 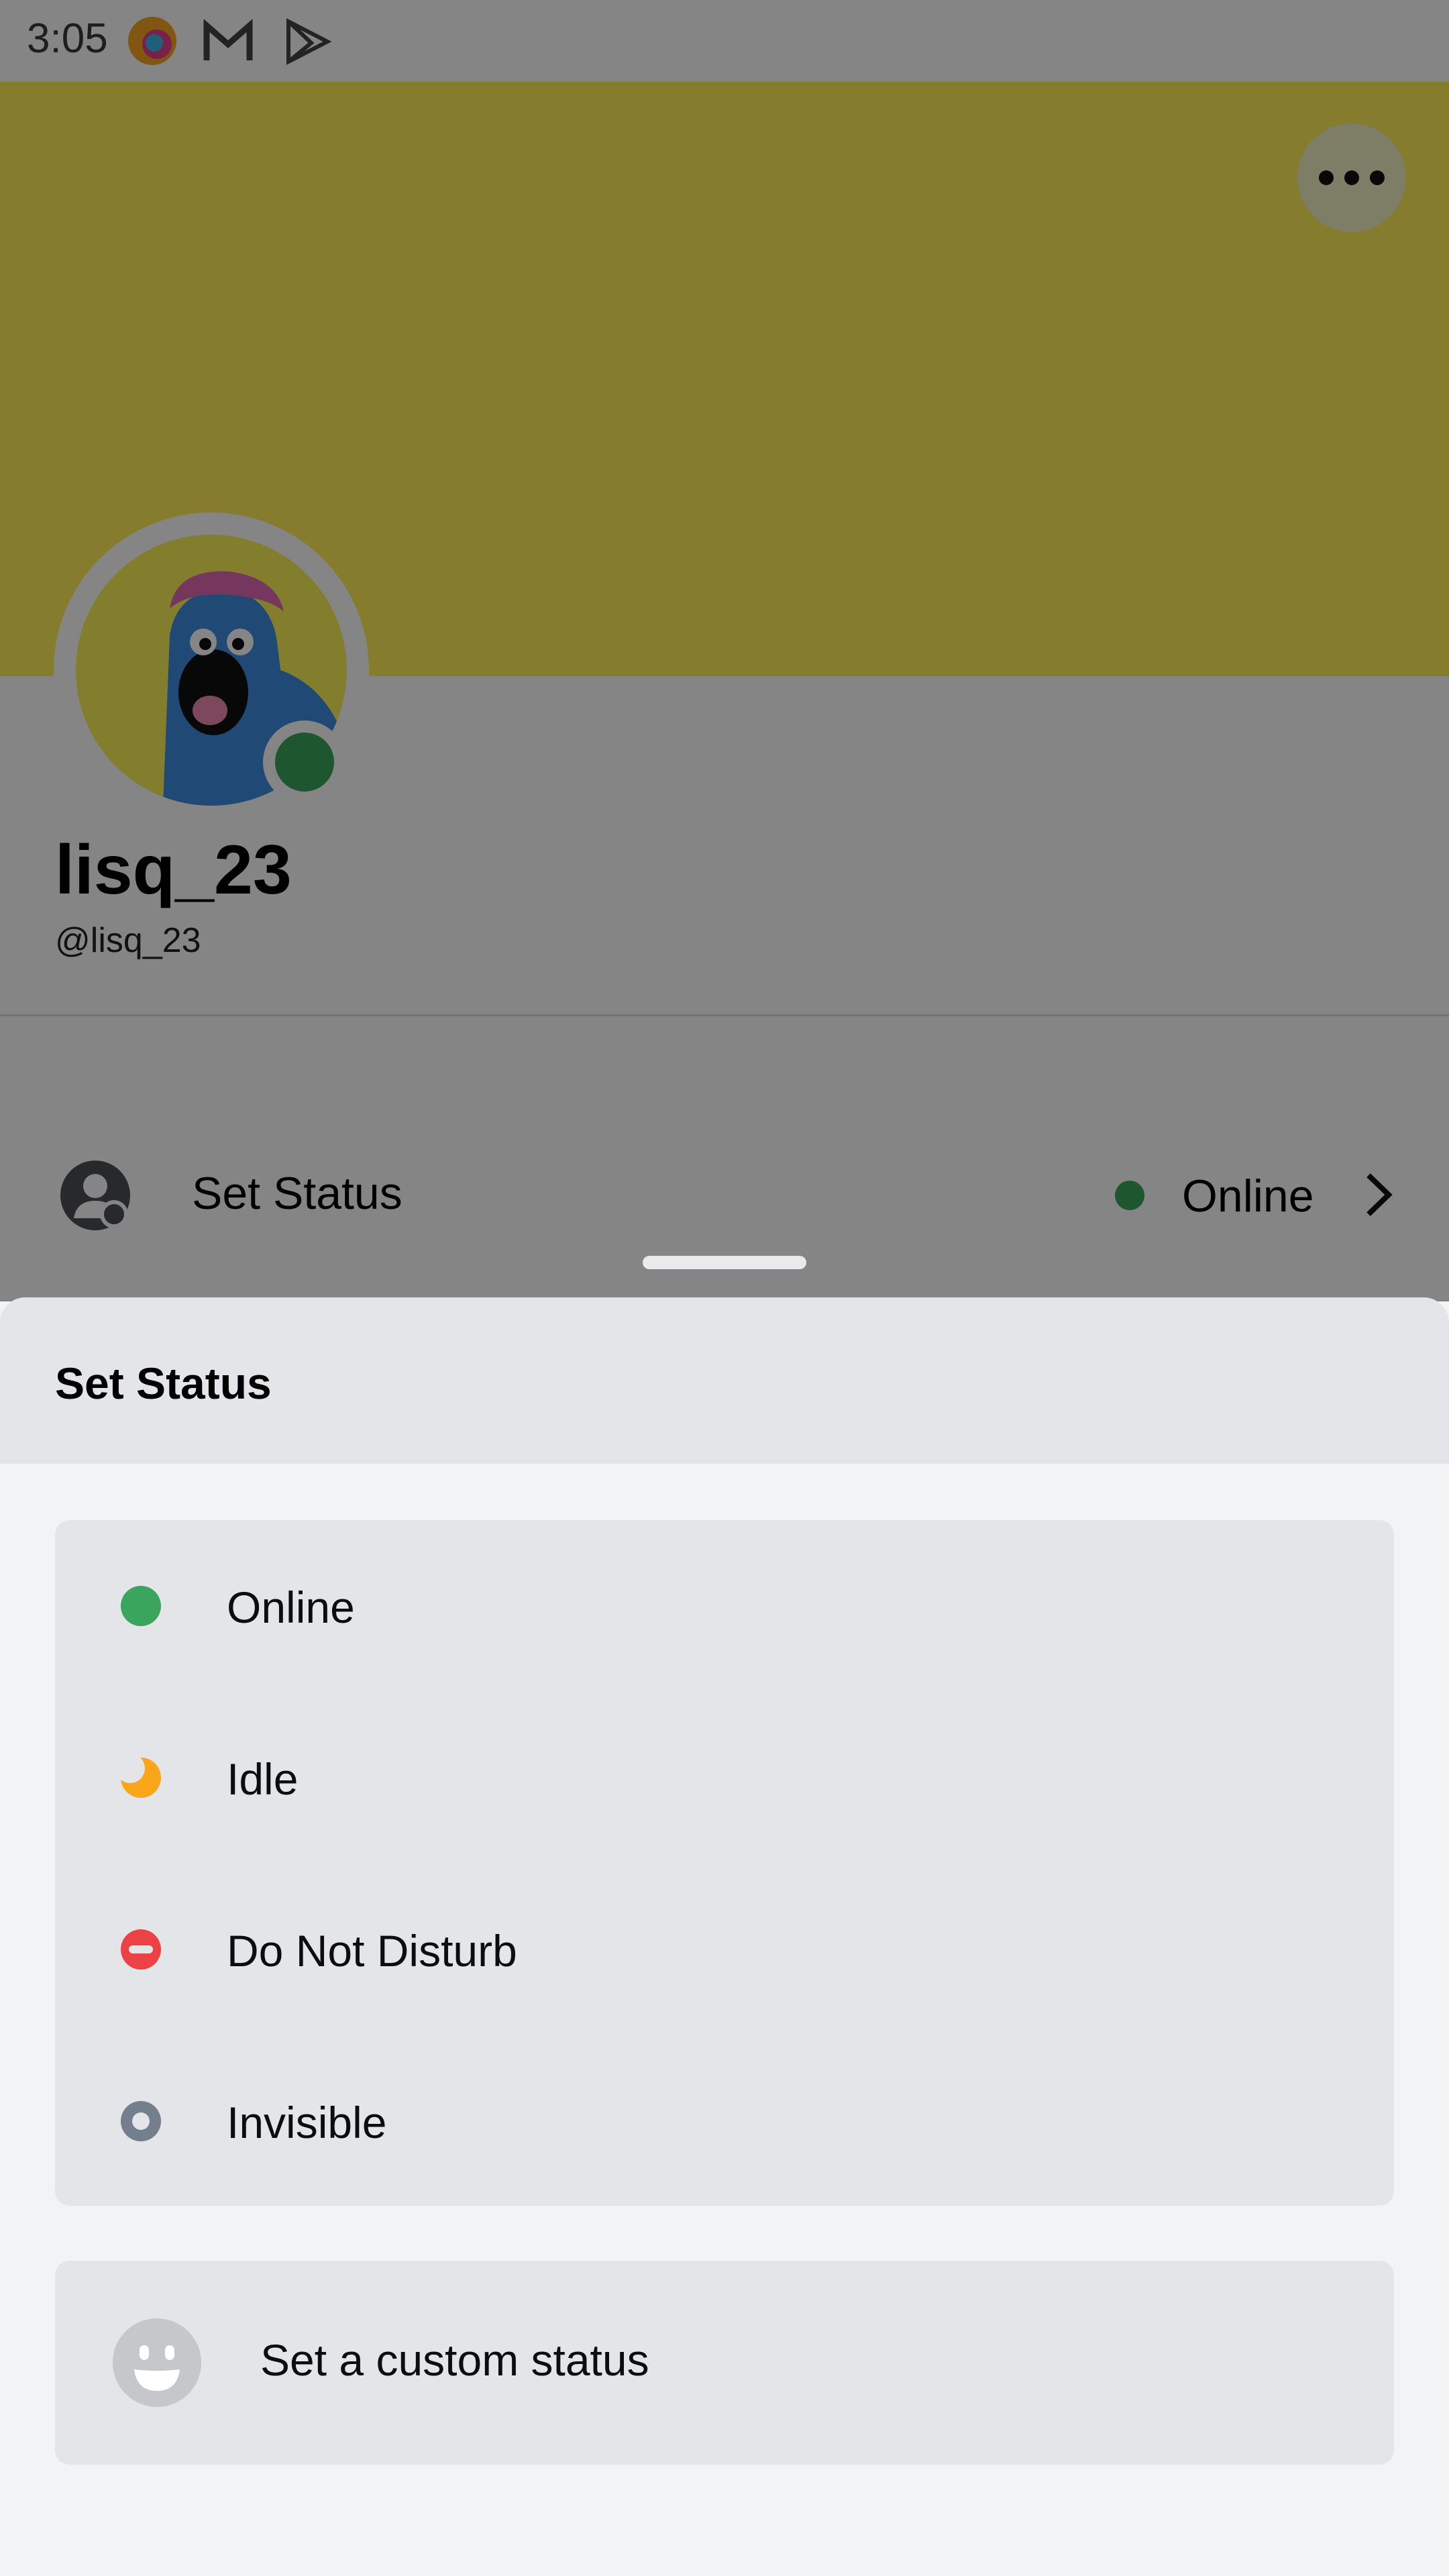 What do you see at coordinates (263, 1779) in the screenshot?
I see `status-option-label: Idle` at bounding box center [263, 1779].